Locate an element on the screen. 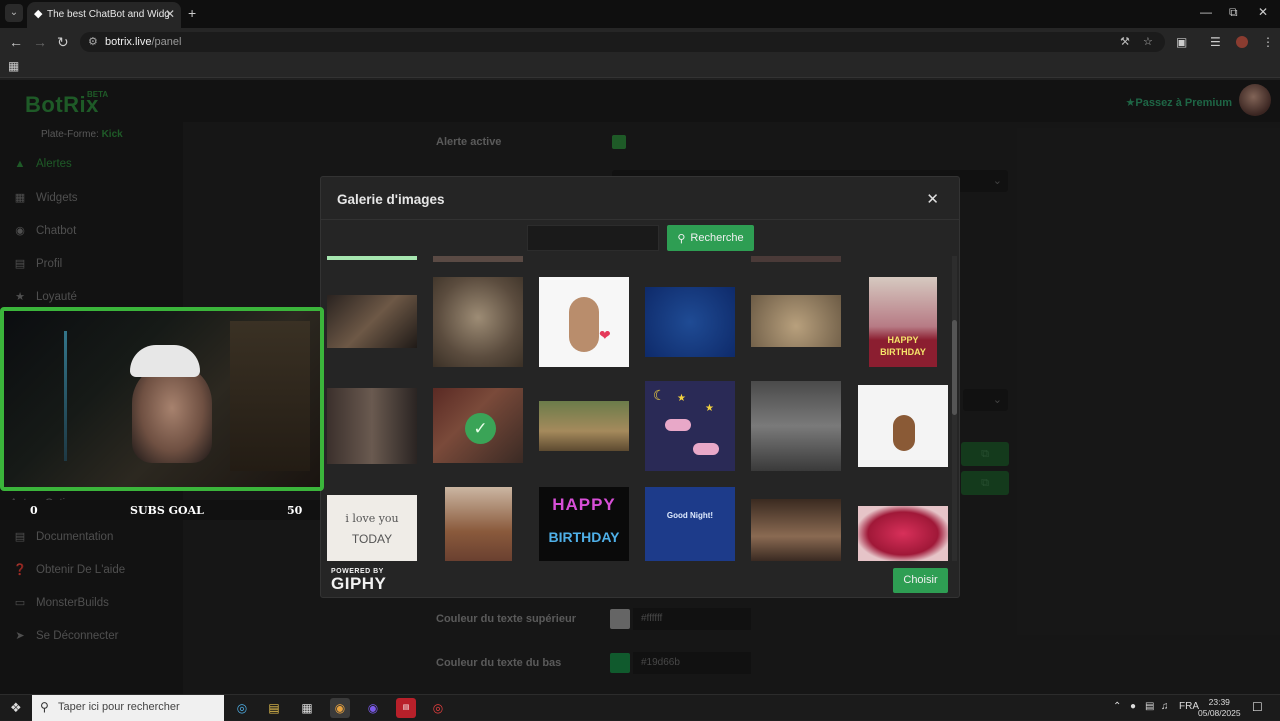 The width and height of the screenshot is (1280, 721). url-host: botrix.live is located at coordinates (128, 42).